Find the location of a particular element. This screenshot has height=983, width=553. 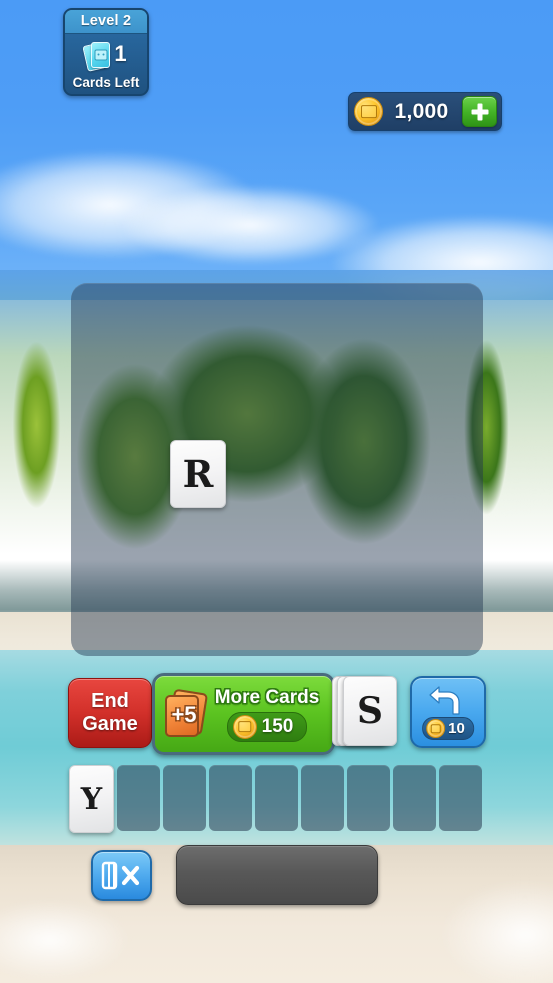

more-cards-price: 150 is located at coordinates (267, 726).